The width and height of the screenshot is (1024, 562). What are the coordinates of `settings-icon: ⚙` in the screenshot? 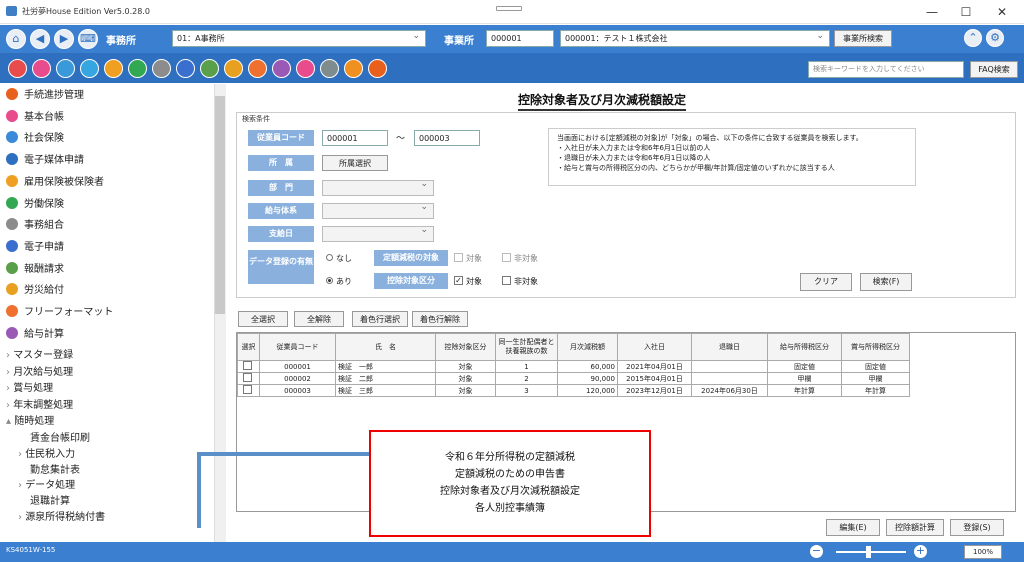 It's located at (995, 38).